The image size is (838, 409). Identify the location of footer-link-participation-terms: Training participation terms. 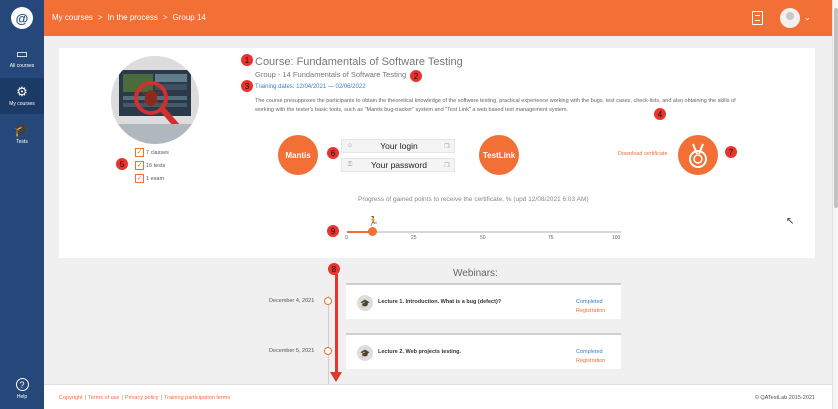
(197, 398).